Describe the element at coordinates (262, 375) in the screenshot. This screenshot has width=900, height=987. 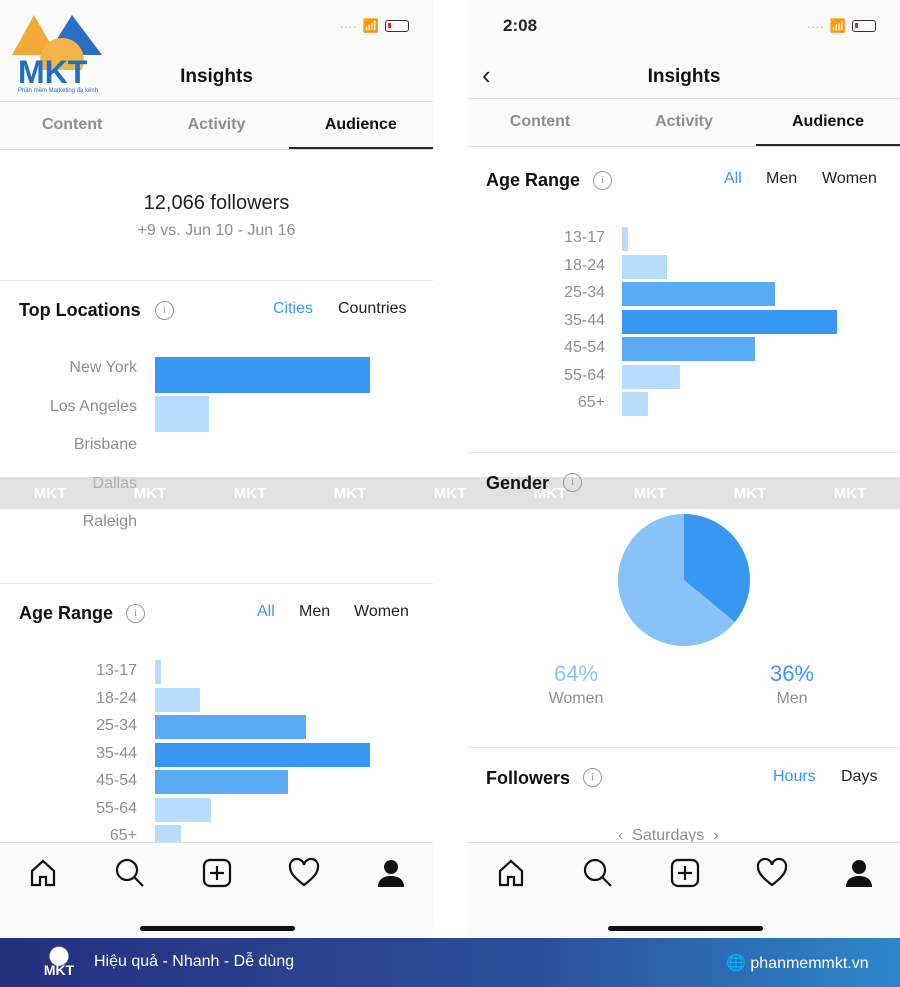
I see `bar-new-york` at that location.